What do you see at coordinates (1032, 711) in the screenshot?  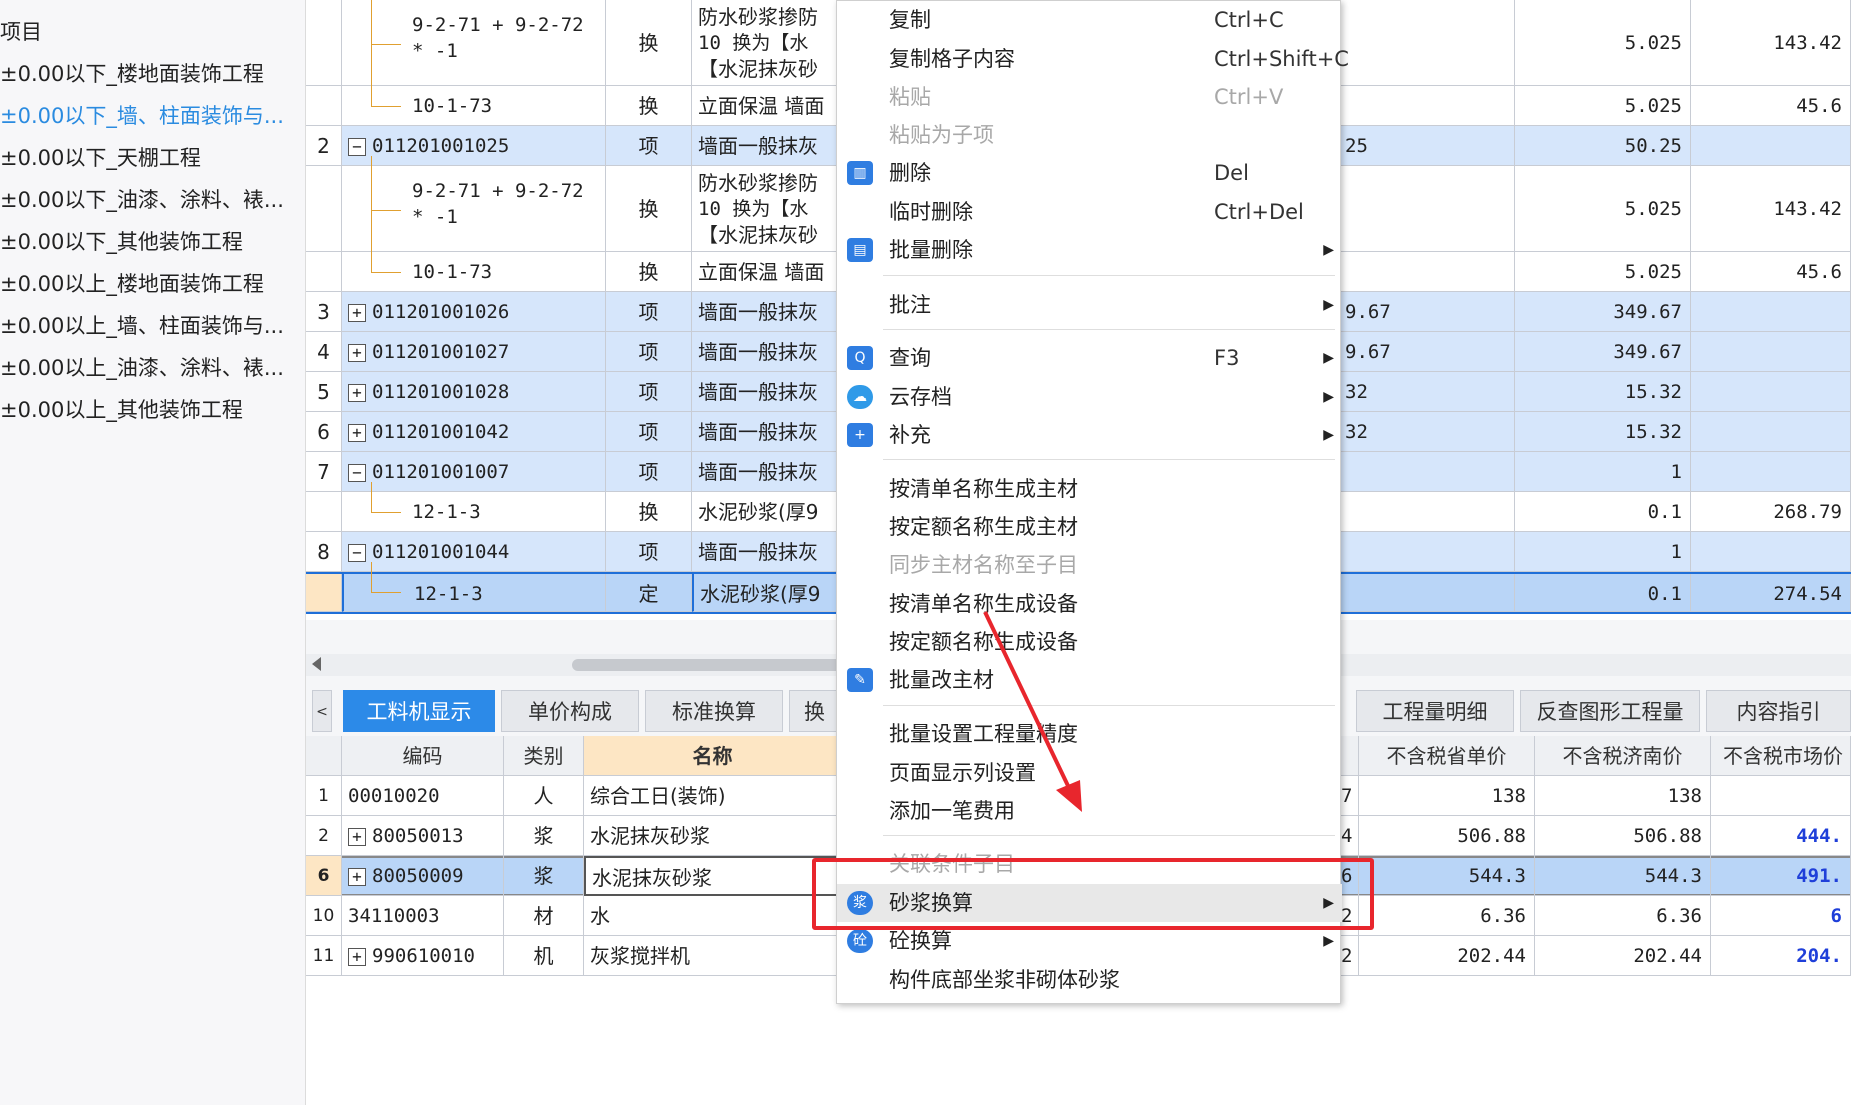 I see `arrow-annotation` at bounding box center [1032, 711].